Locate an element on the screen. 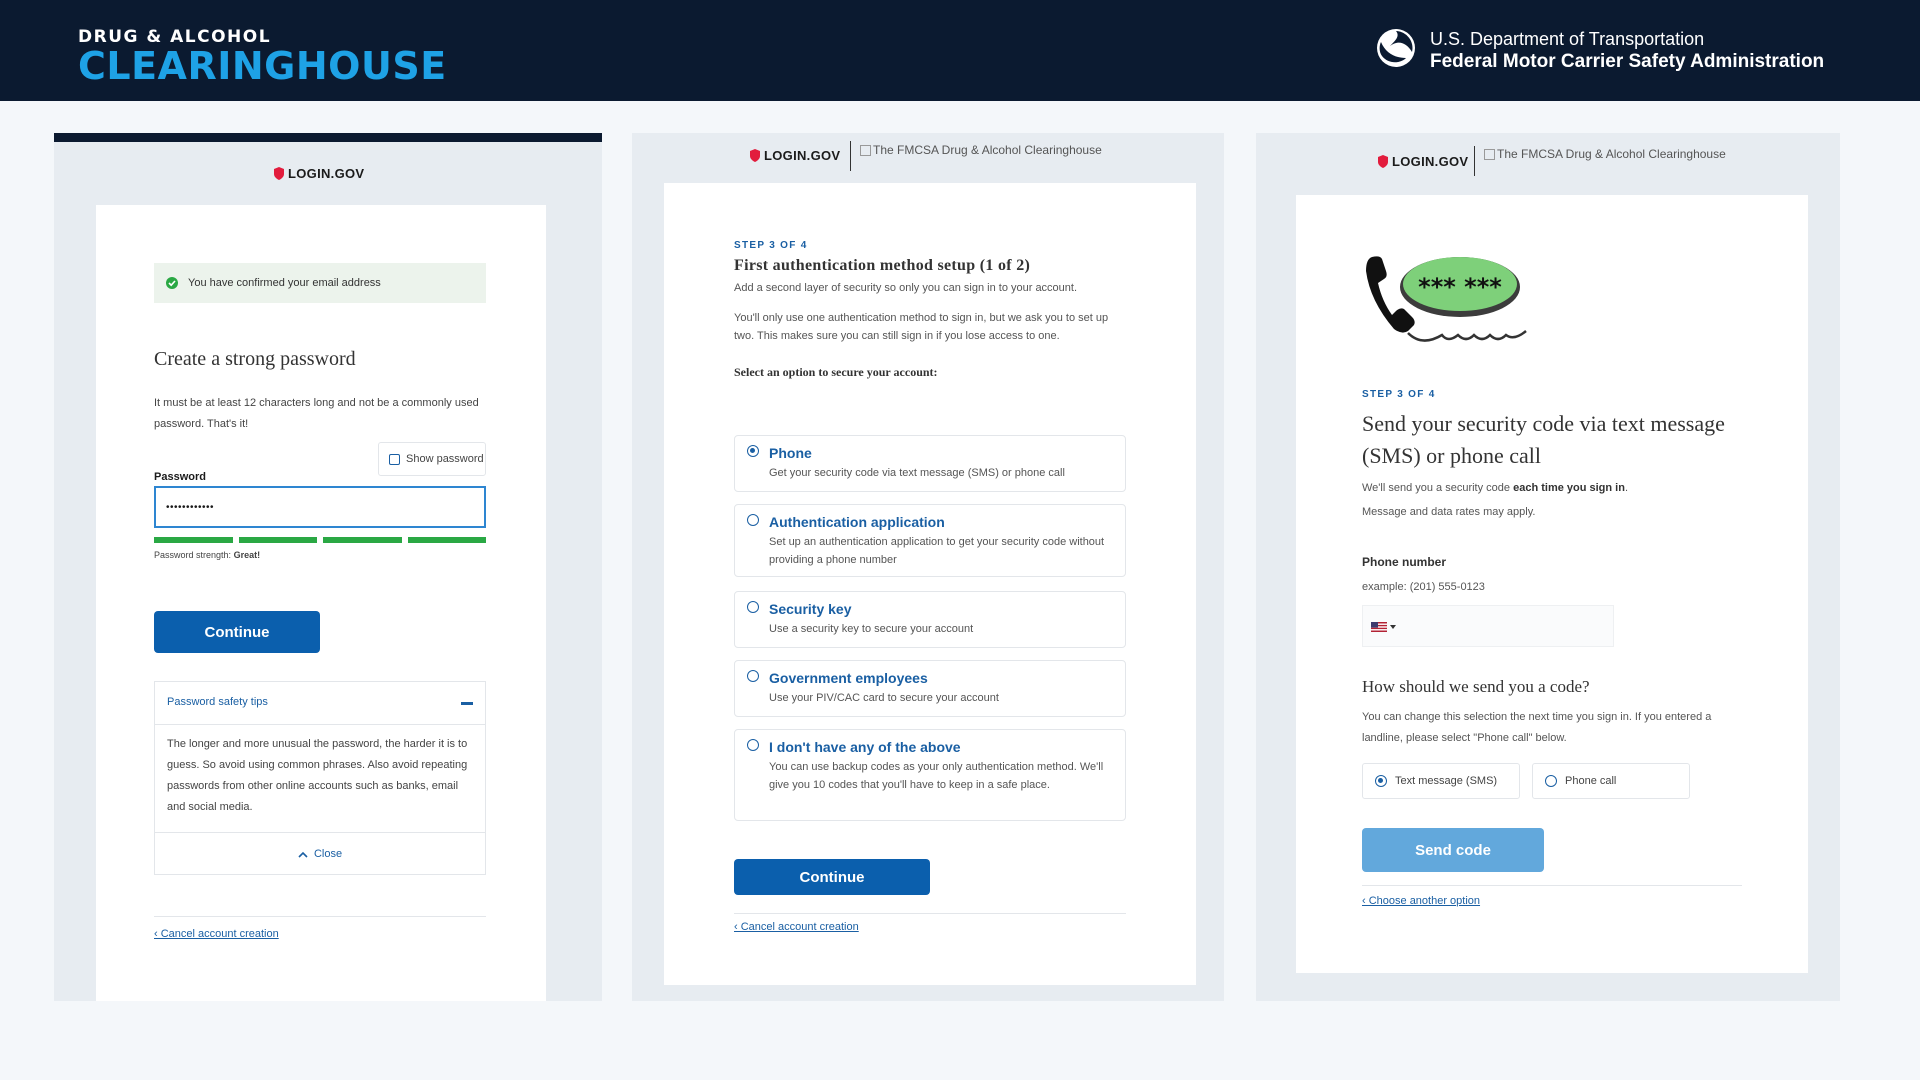 The height and width of the screenshot is (1080, 1920). tips-header: Password safety tips is located at coordinates (320, 703).